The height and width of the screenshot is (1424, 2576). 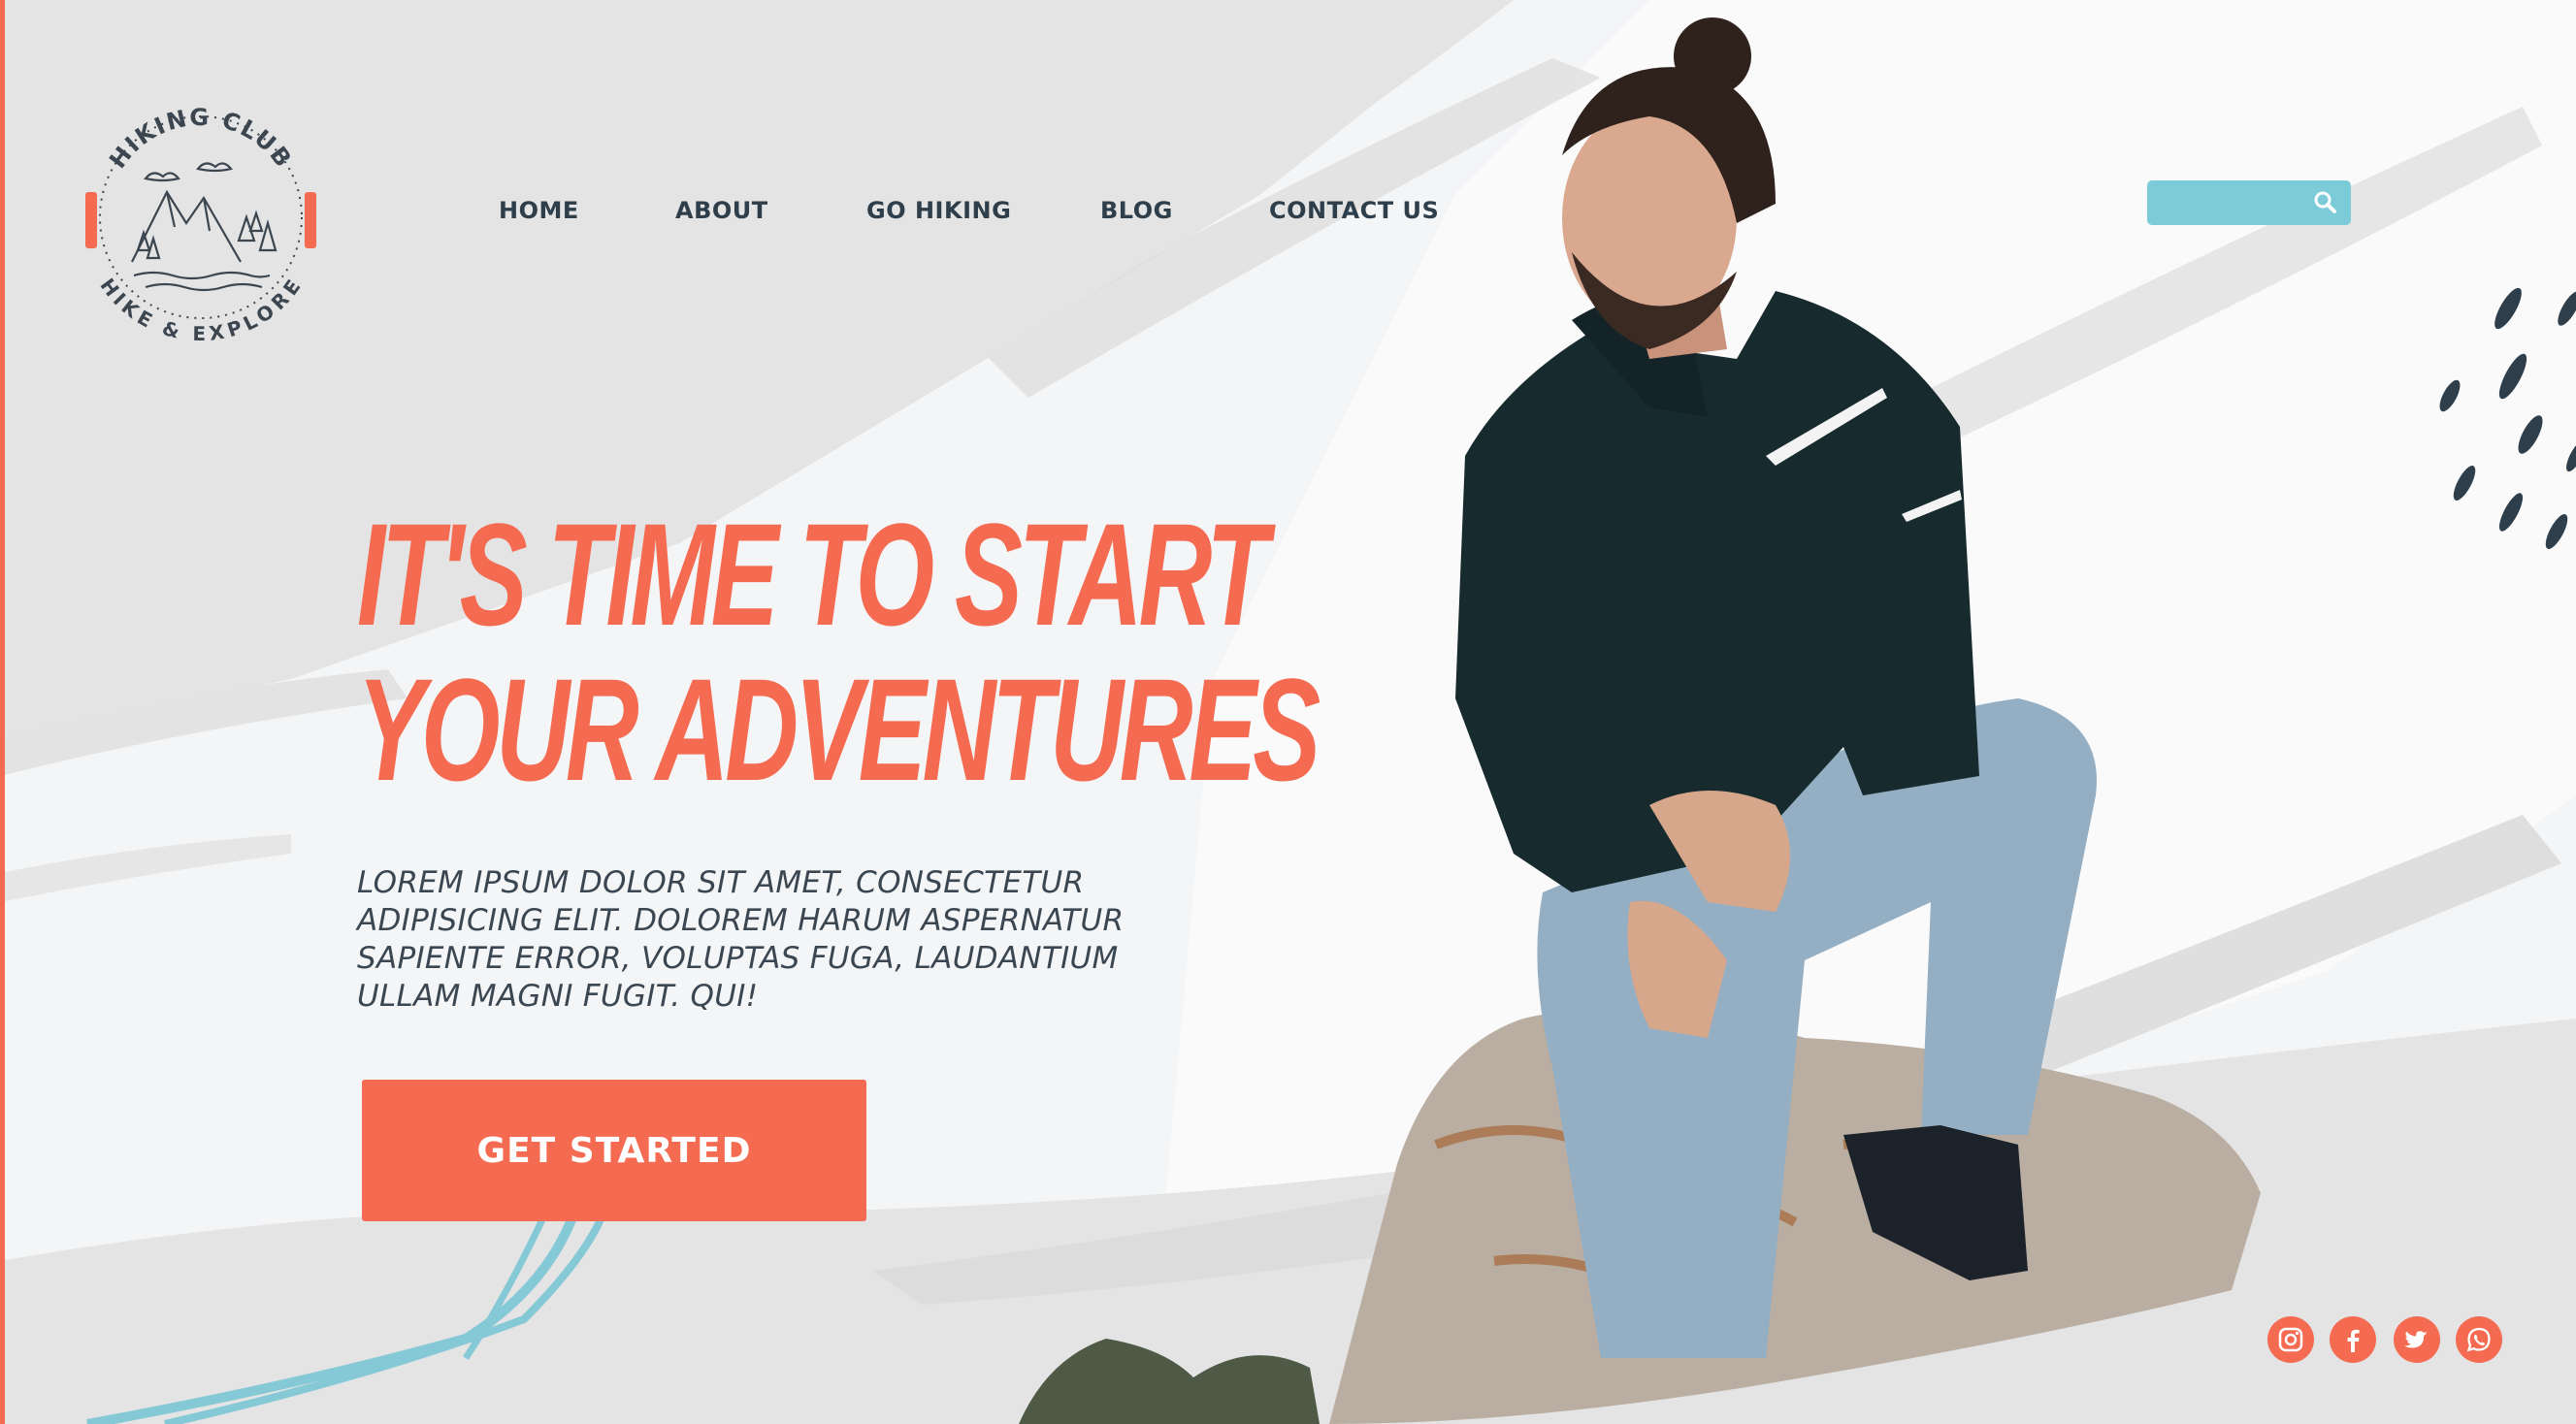 What do you see at coordinates (2225, 202) in the screenshot?
I see `search-input` at bounding box center [2225, 202].